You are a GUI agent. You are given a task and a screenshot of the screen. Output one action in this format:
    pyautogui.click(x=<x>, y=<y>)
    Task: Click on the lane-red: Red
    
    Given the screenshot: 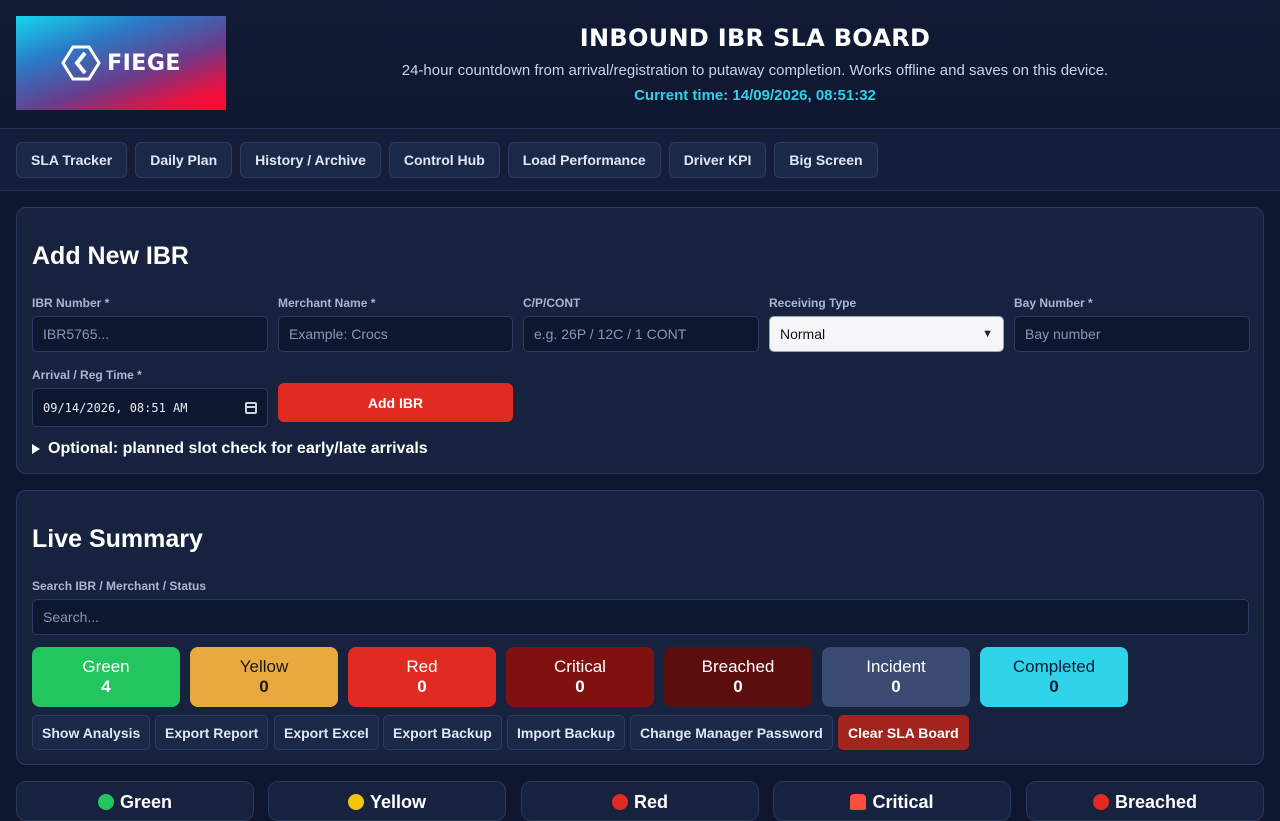 What is the action you would take?
    pyautogui.click(x=640, y=801)
    